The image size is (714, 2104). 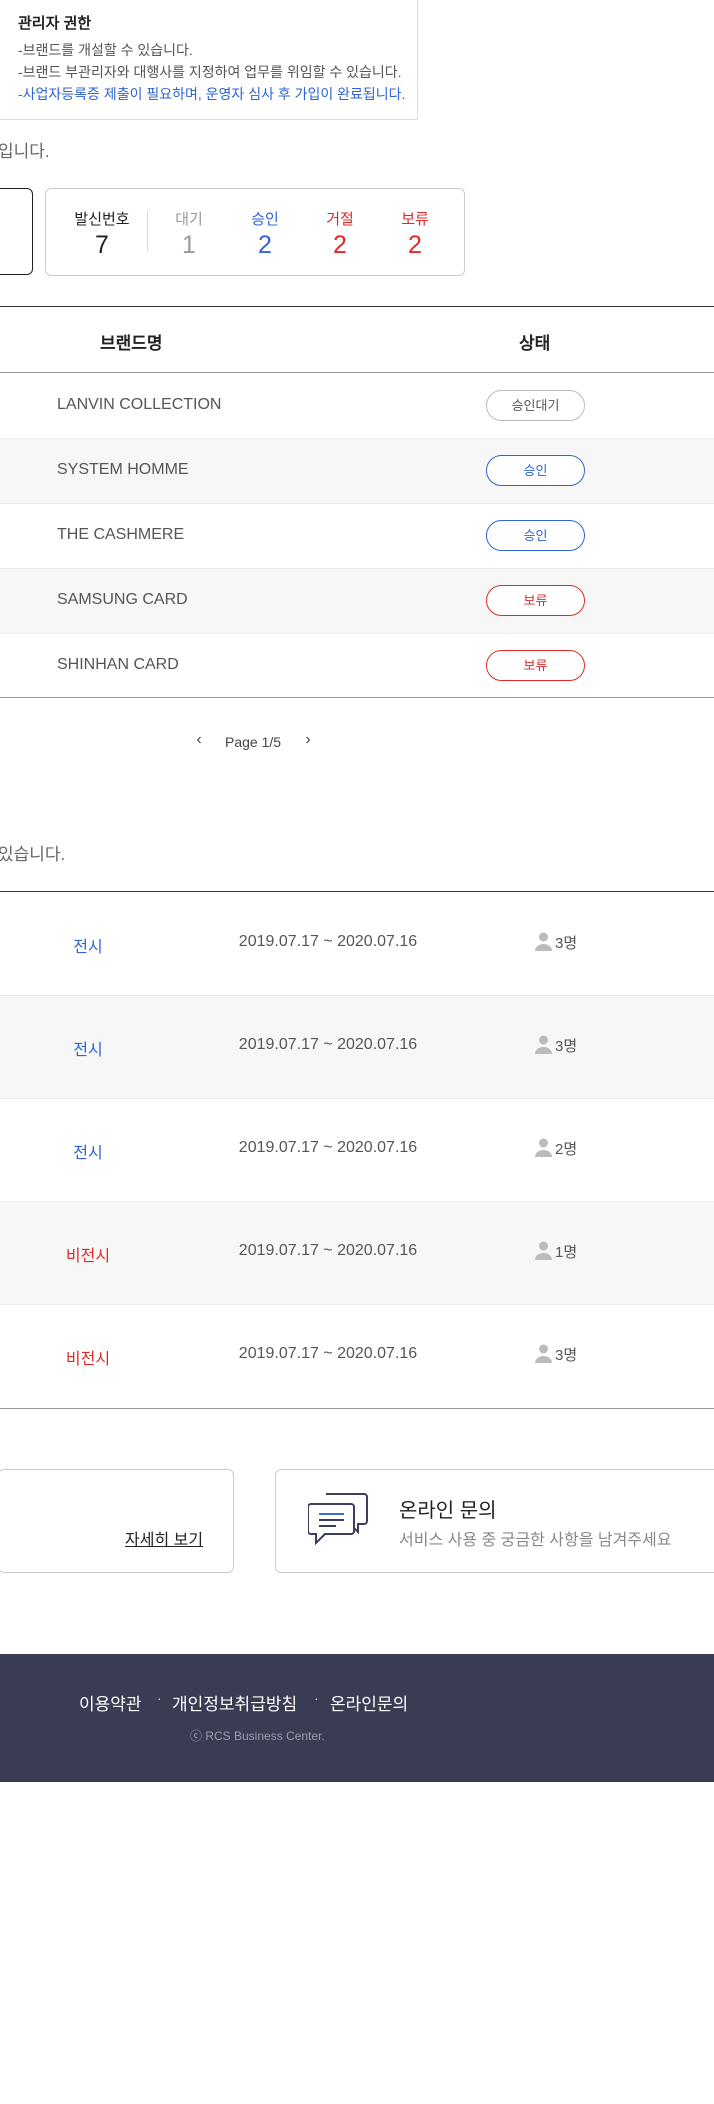 What do you see at coordinates (55, 23) in the screenshot?
I see `admin-permission-title: 관리자 권한` at bounding box center [55, 23].